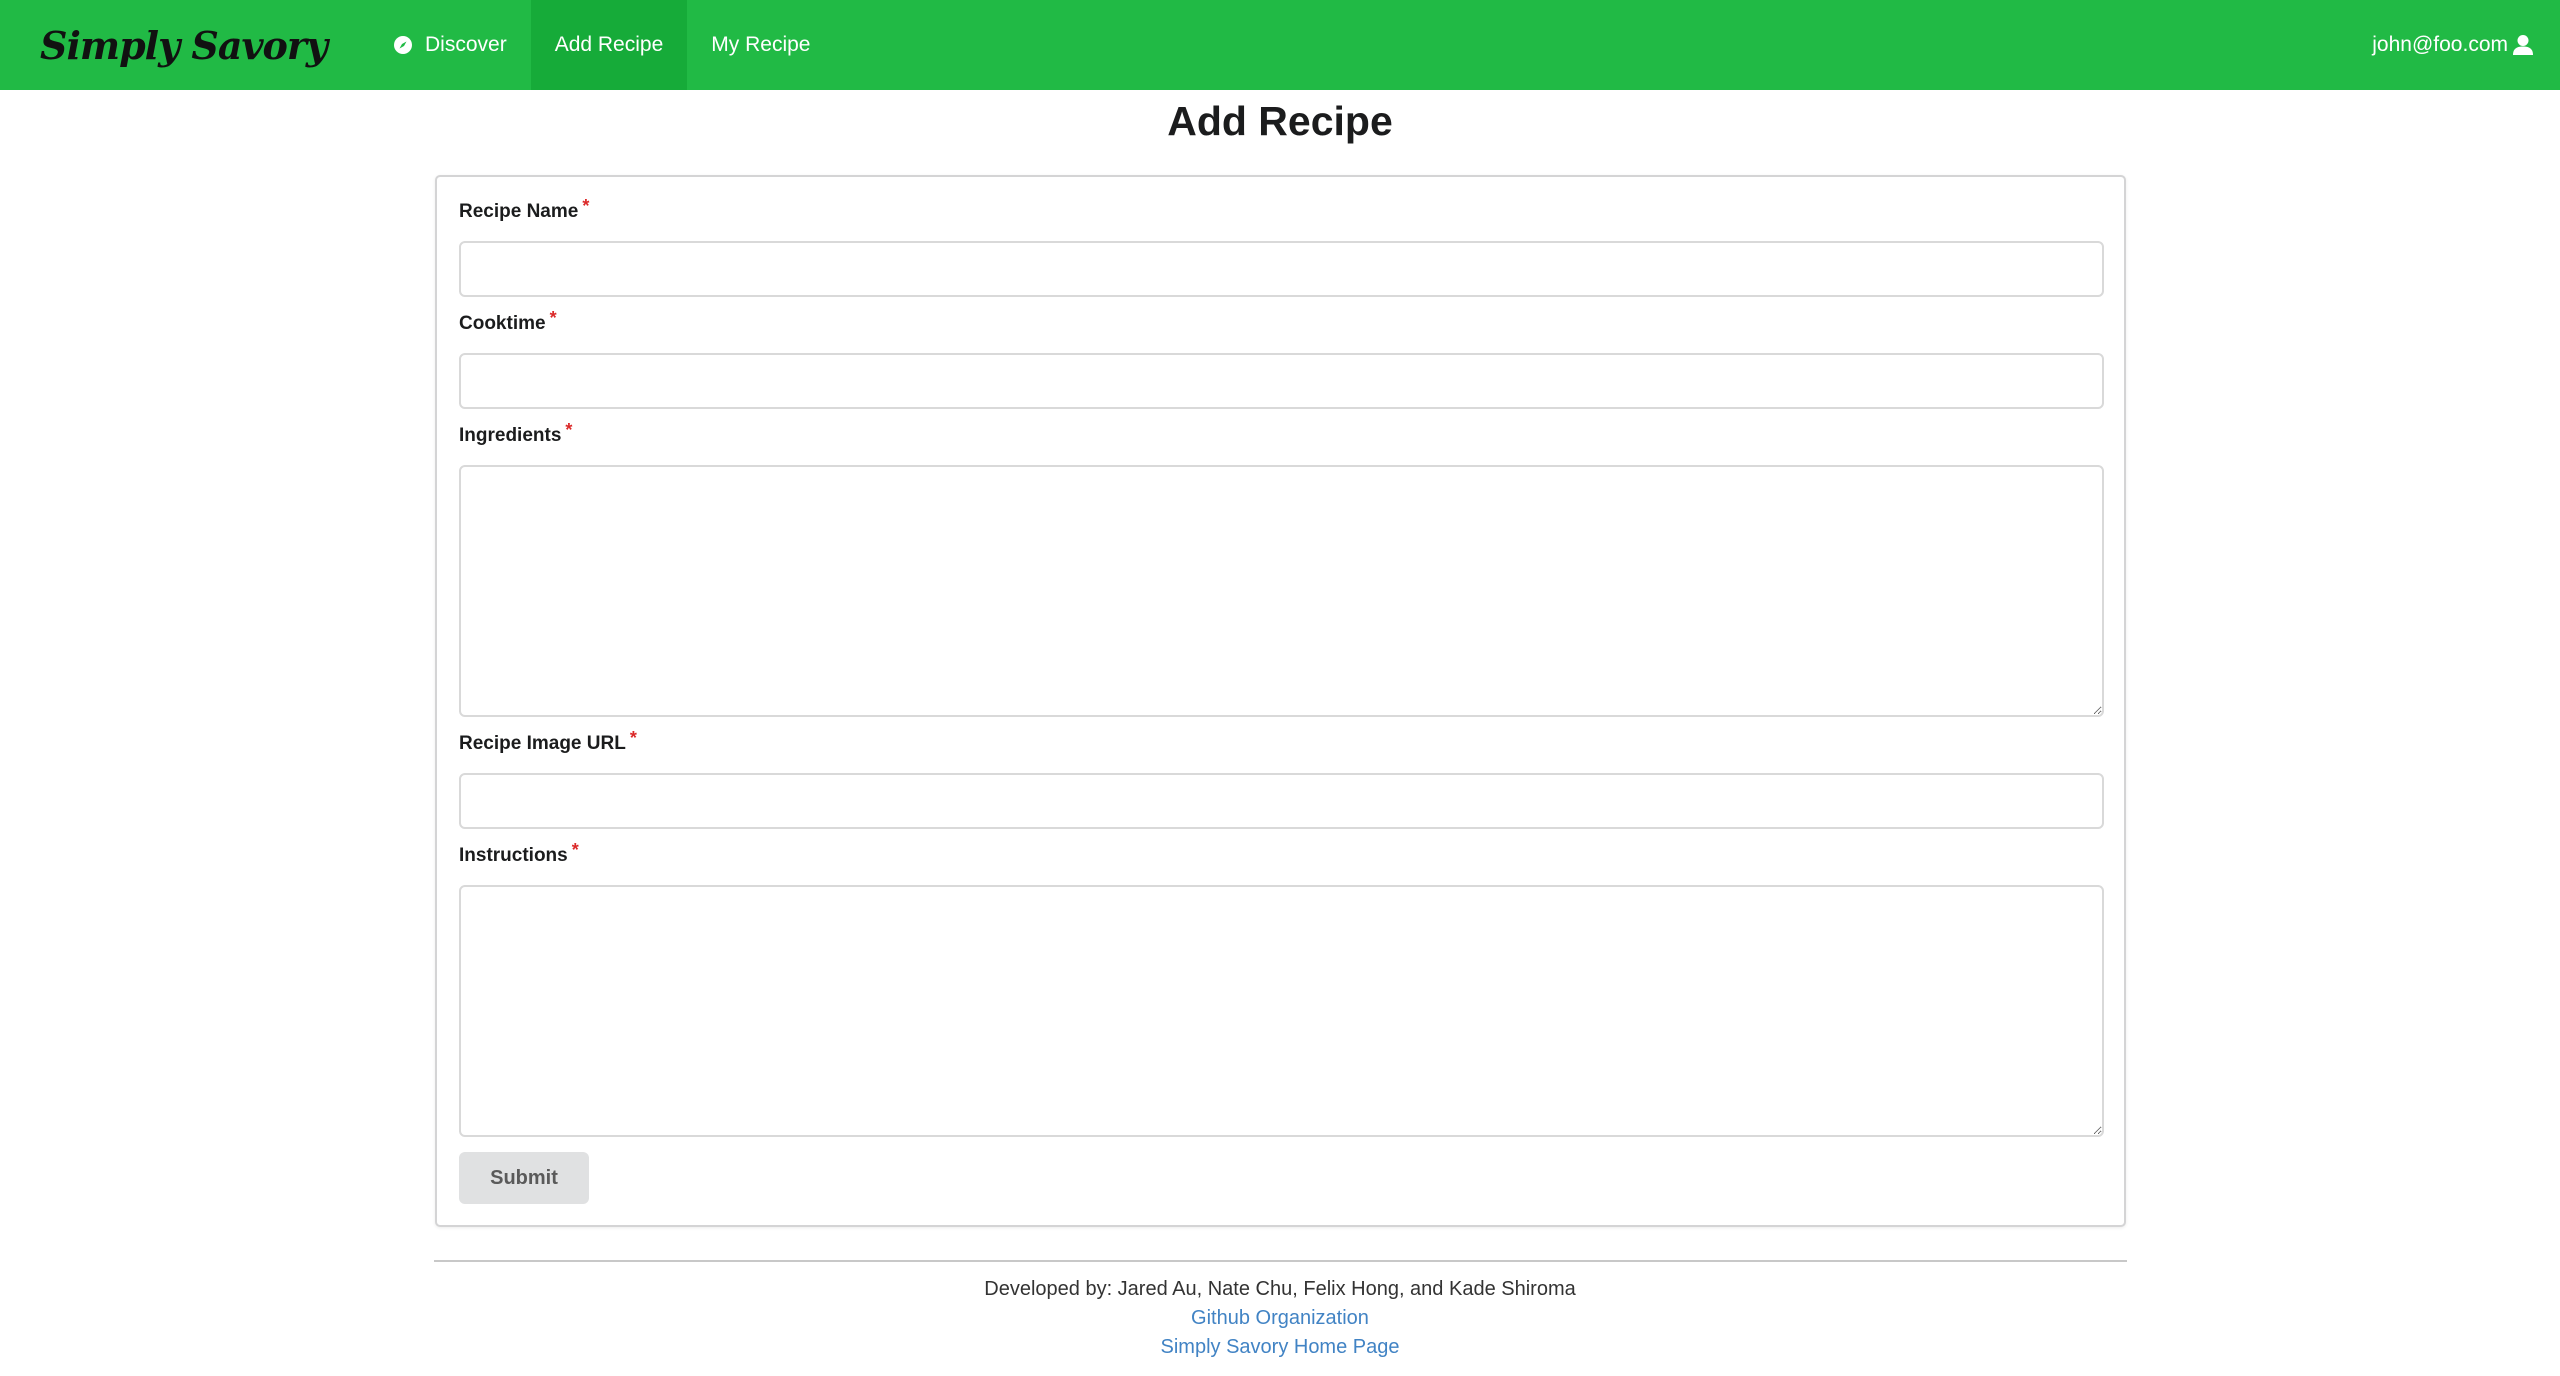  What do you see at coordinates (548, 741) in the screenshot?
I see `recipe-image-url-label: Recipe Image URL *` at bounding box center [548, 741].